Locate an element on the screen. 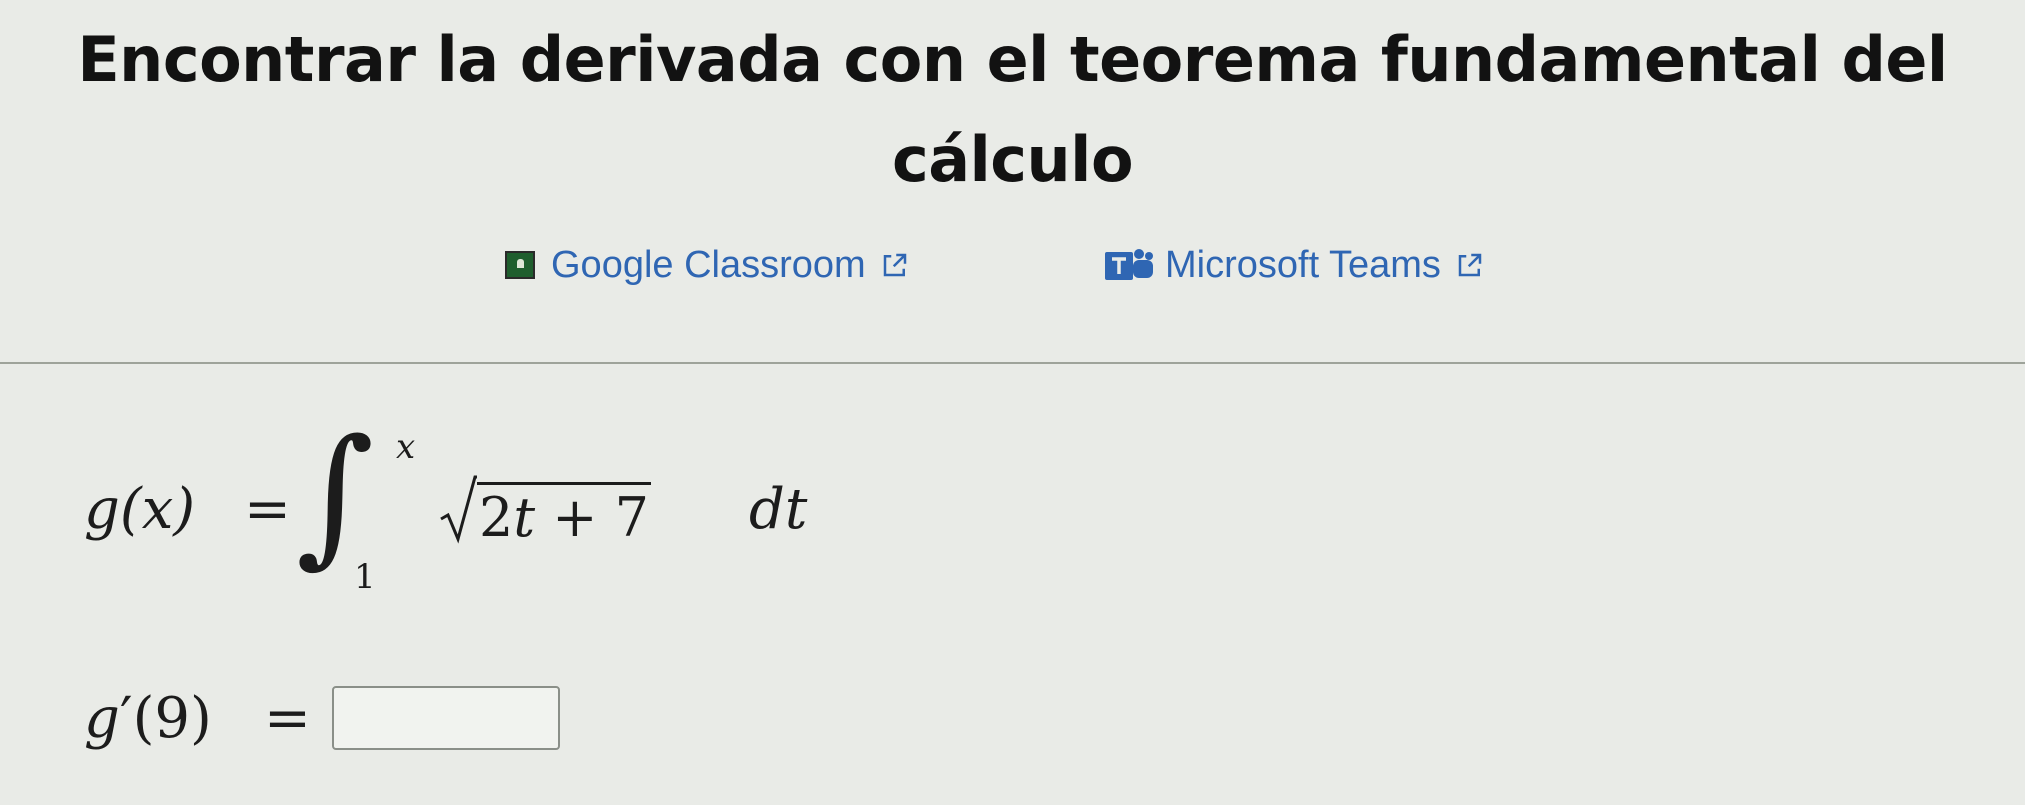  google-classroom-link: Google Classroom is located at coordinates (707, 265).